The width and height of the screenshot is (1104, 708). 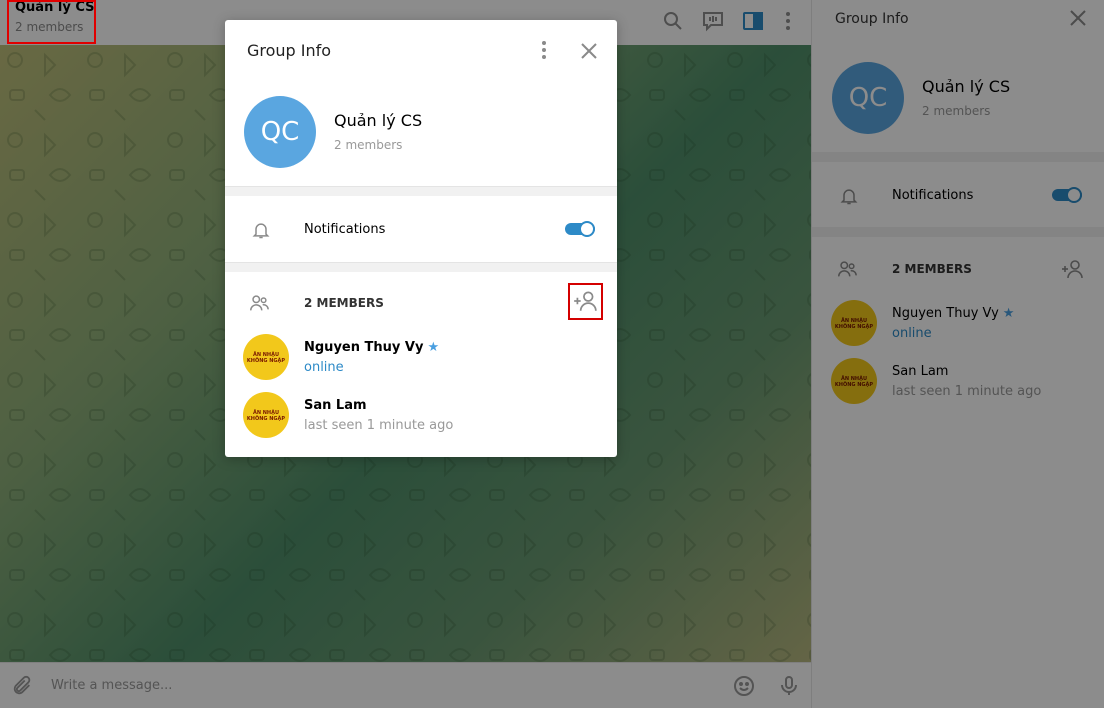 I want to click on notifications-label: Notifications, so click(x=345, y=229).